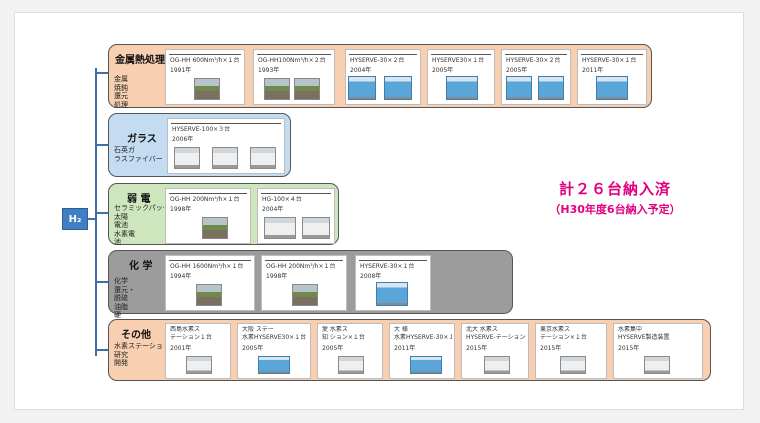 The image size is (760, 423). What do you see at coordinates (205, 77) in the screenshot?
I see `delivery-card: OG-HH 600Nm³/h×１台 1991年` at bounding box center [205, 77].